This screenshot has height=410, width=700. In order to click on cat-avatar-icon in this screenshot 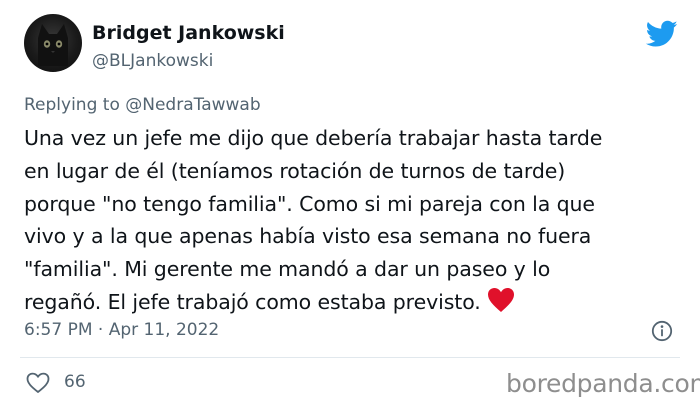, I will do `click(53, 45)`.